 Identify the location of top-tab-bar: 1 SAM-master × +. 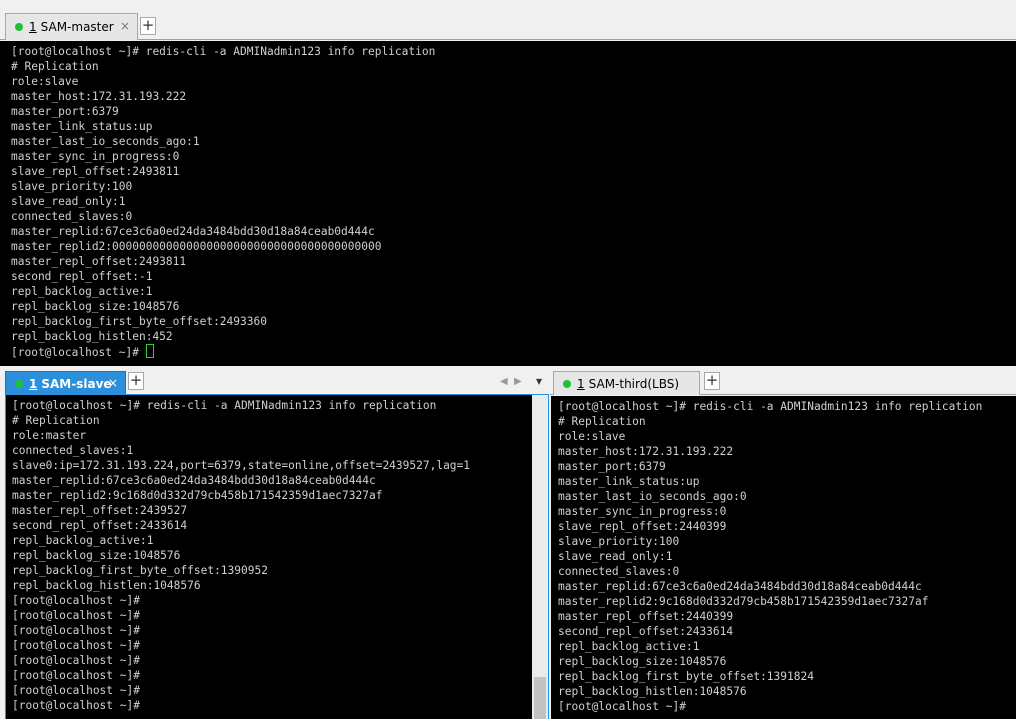
(508, 20).